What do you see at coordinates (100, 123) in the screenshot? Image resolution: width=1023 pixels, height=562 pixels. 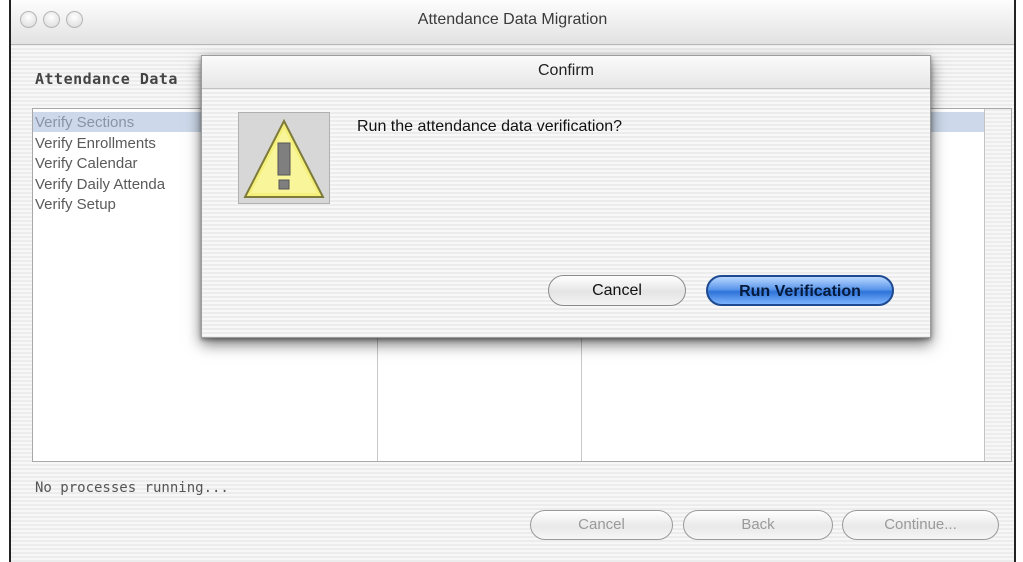 I see `step-item-verify-sections: Verify Sections` at bounding box center [100, 123].